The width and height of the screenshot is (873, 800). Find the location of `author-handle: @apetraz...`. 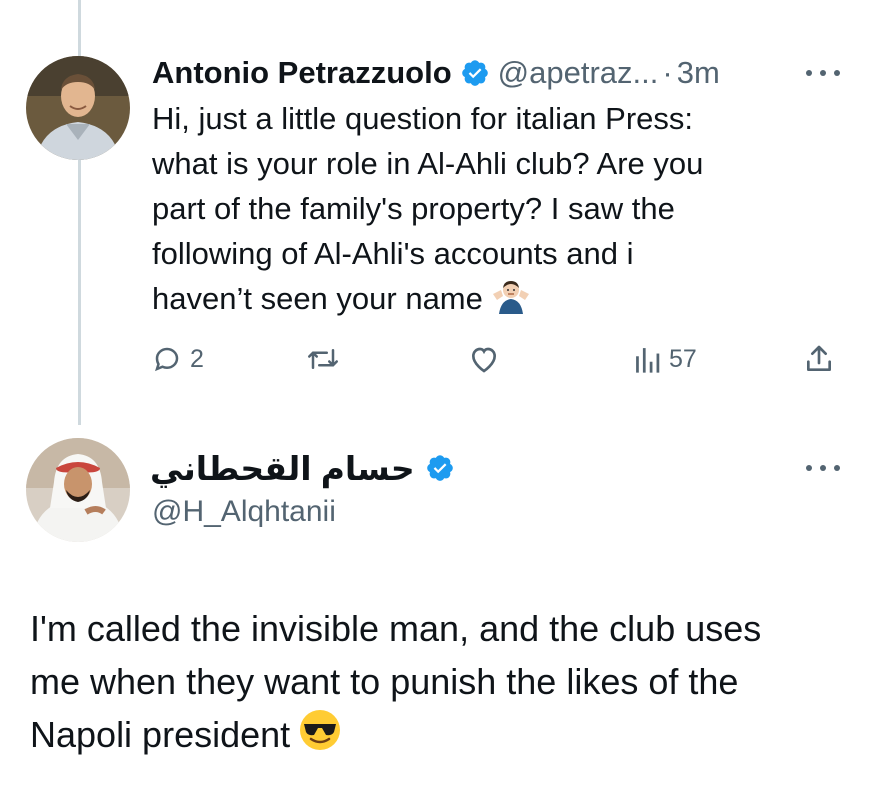

author-handle: @apetraz... is located at coordinates (578, 73).